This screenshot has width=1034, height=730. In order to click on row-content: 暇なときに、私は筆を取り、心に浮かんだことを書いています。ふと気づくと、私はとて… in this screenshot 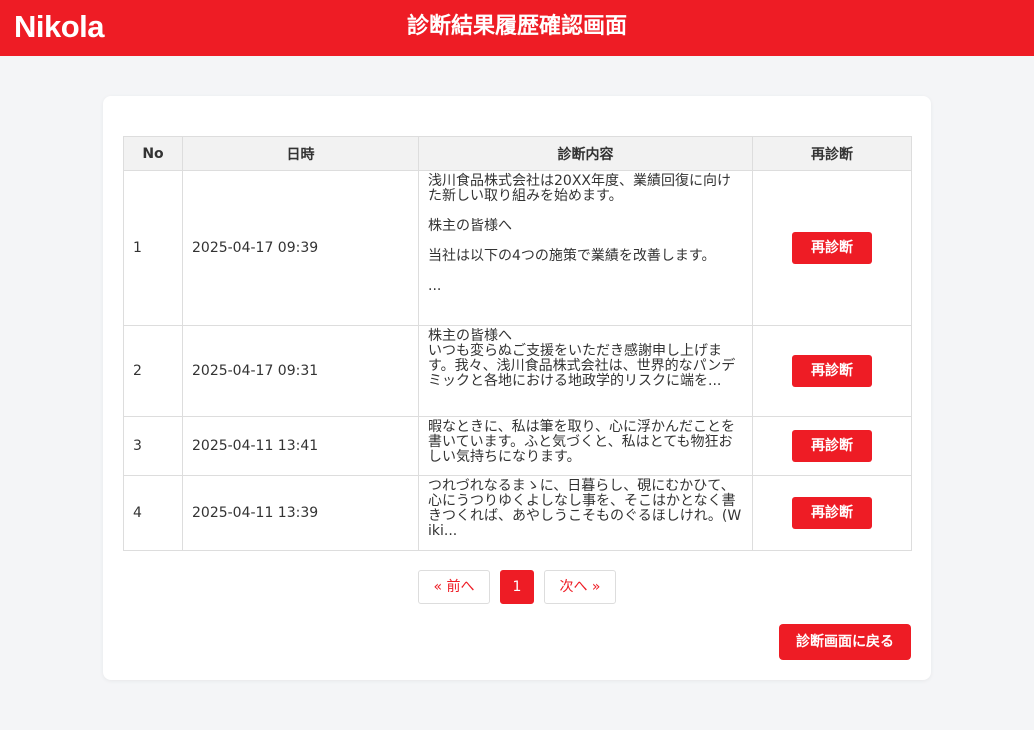, I will do `click(585, 446)`.